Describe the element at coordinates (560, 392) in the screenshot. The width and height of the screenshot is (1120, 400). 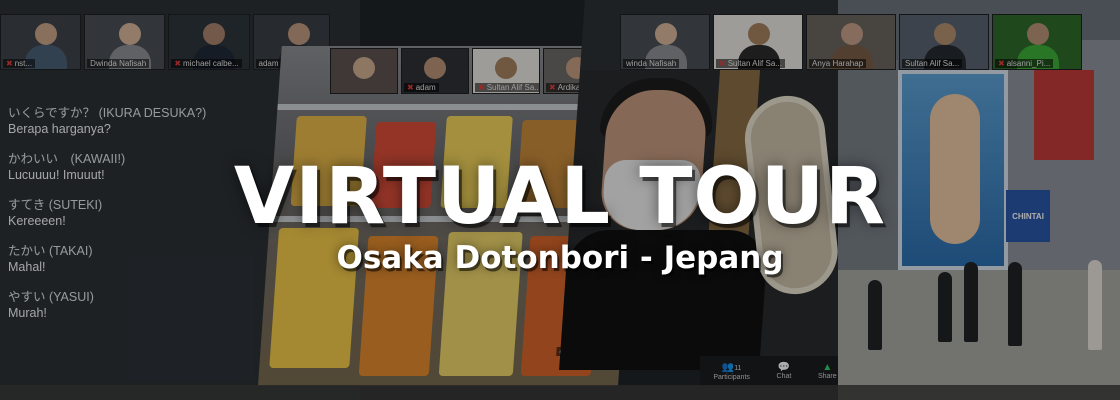
I see `bottom-band` at that location.